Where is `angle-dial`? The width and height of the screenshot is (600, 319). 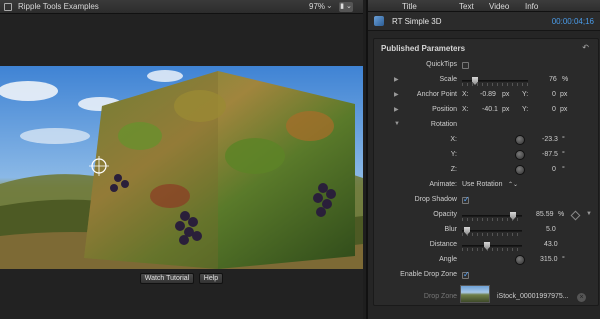
angle-dial is located at coordinates (520, 260).